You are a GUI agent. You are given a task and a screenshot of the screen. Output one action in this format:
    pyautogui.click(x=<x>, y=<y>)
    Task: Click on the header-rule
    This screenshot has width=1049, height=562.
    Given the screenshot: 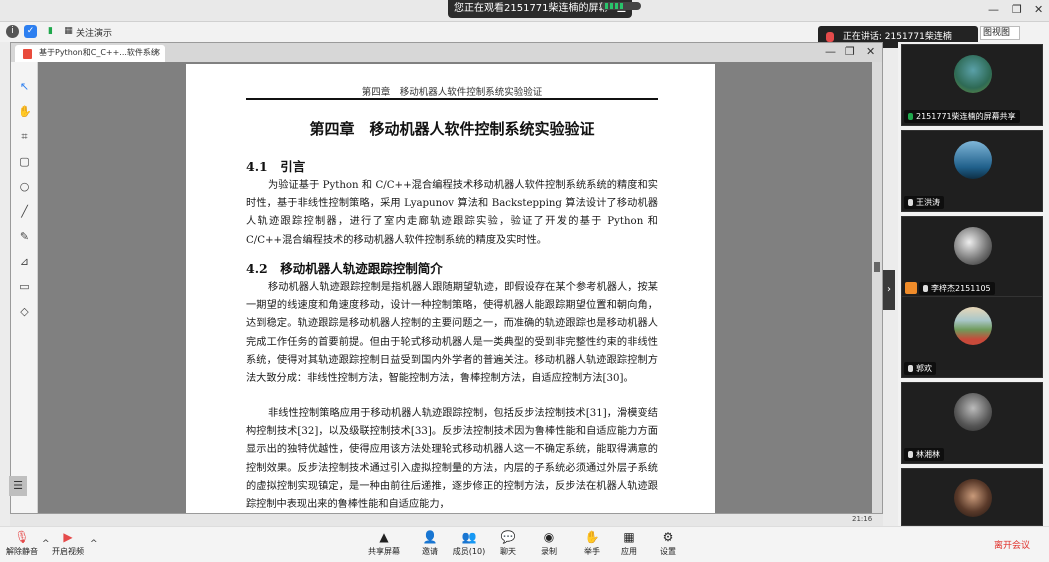 What is the action you would take?
    pyautogui.click(x=452, y=99)
    